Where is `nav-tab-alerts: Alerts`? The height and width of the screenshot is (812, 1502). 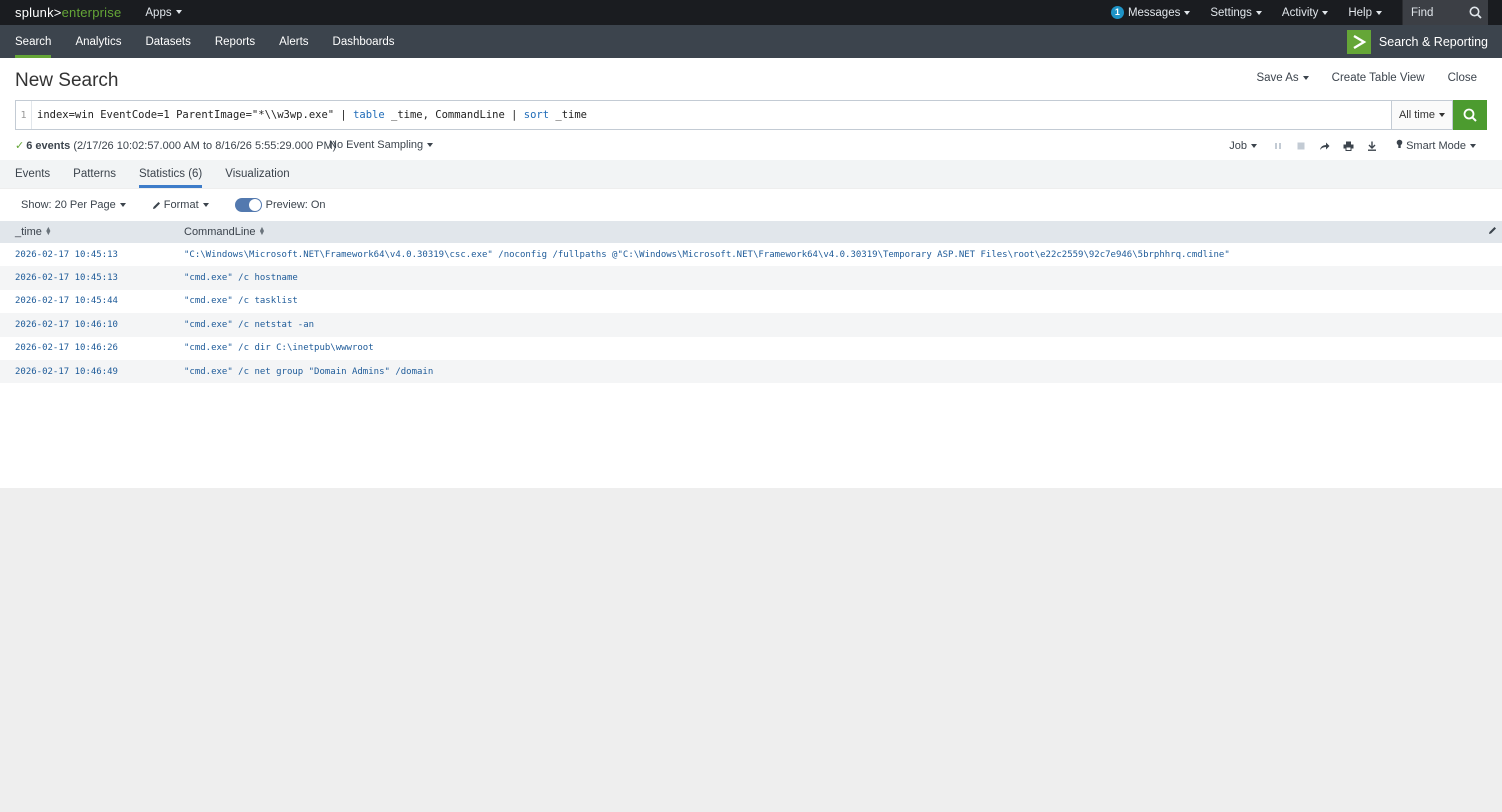
nav-tab-alerts: Alerts is located at coordinates (293, 41).